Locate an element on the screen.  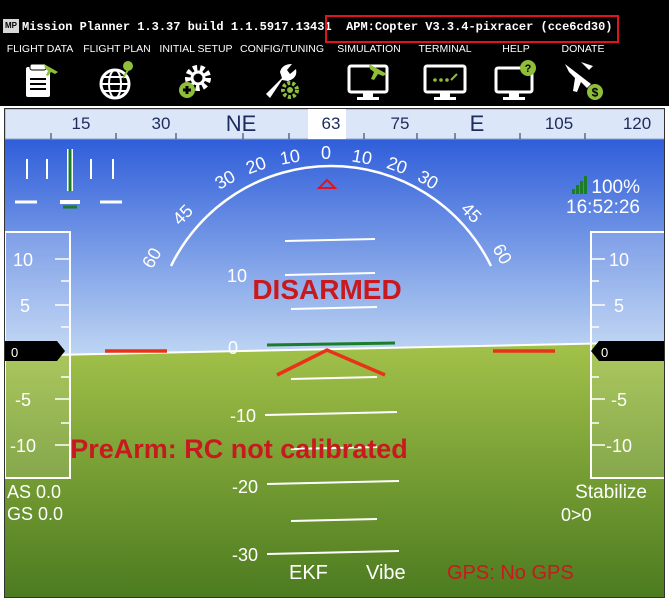
tab-flight-plan-label: FLIGHT PLAN is located at coordinates (117, 49).